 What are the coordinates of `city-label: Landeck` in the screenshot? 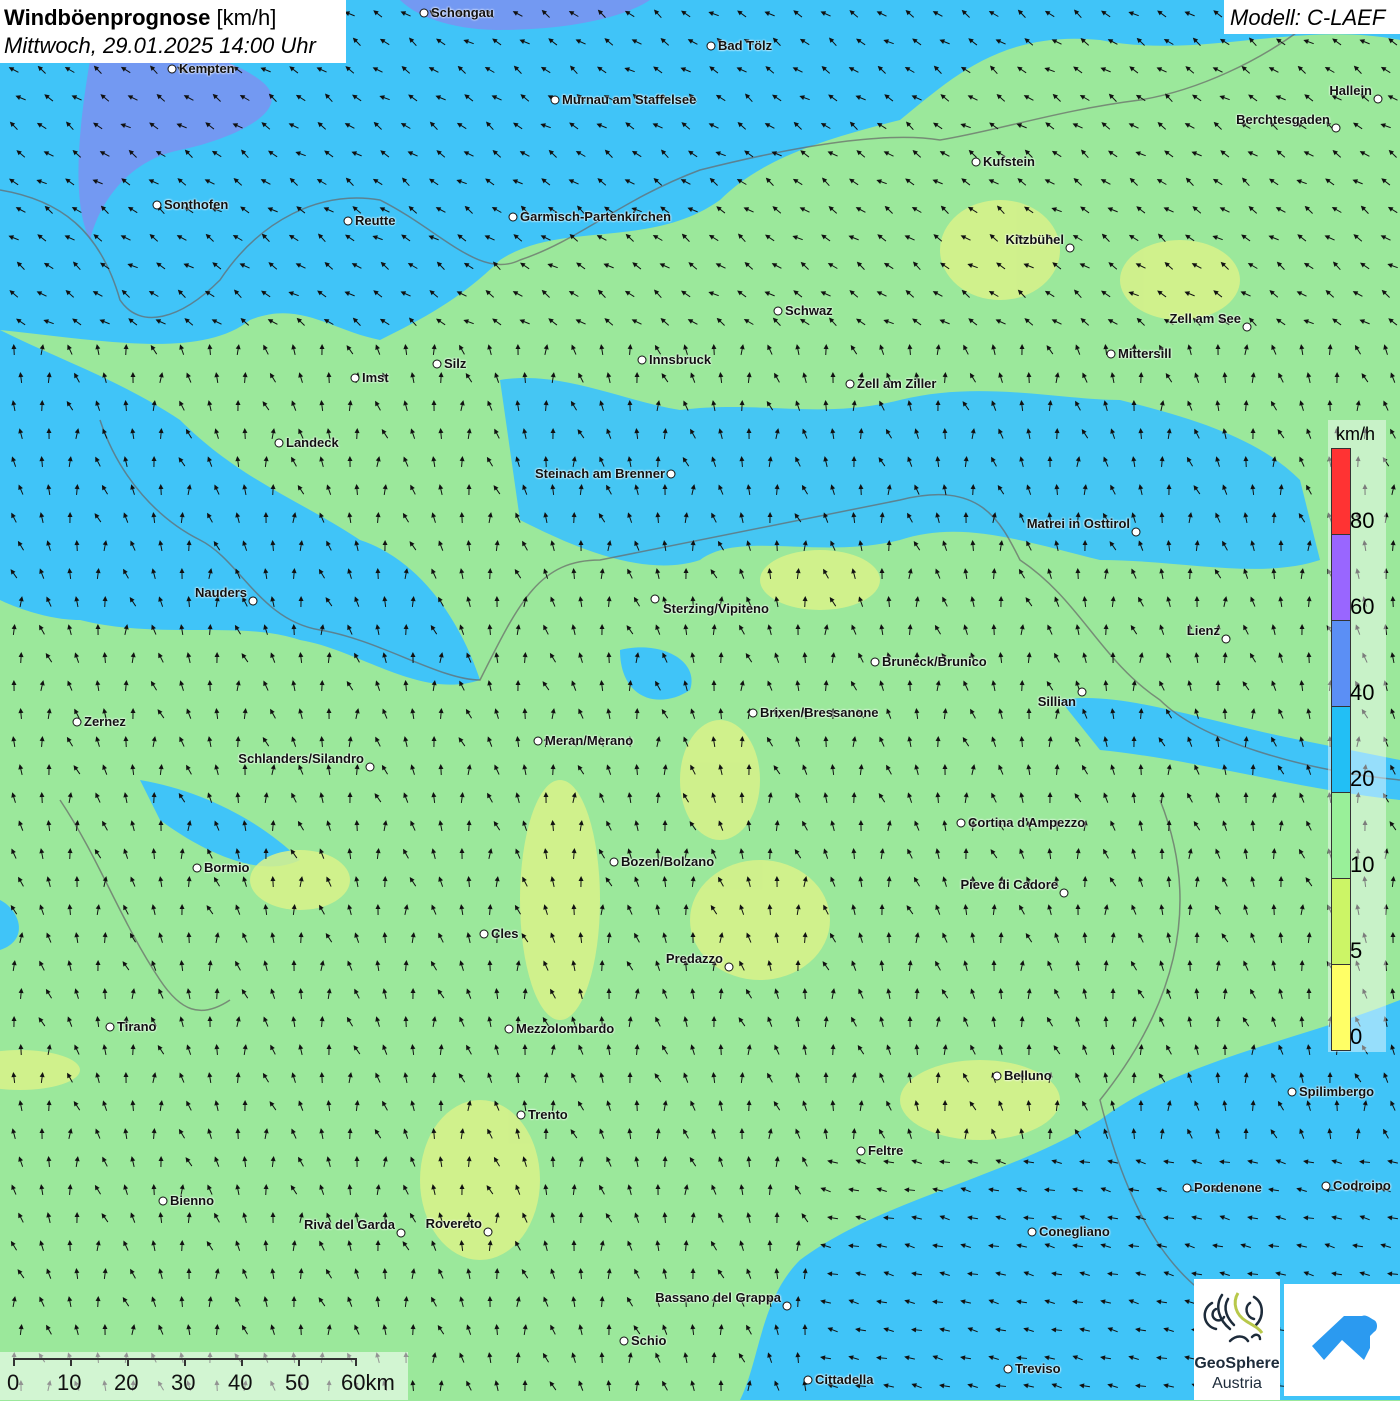 It's located at (312, 442).